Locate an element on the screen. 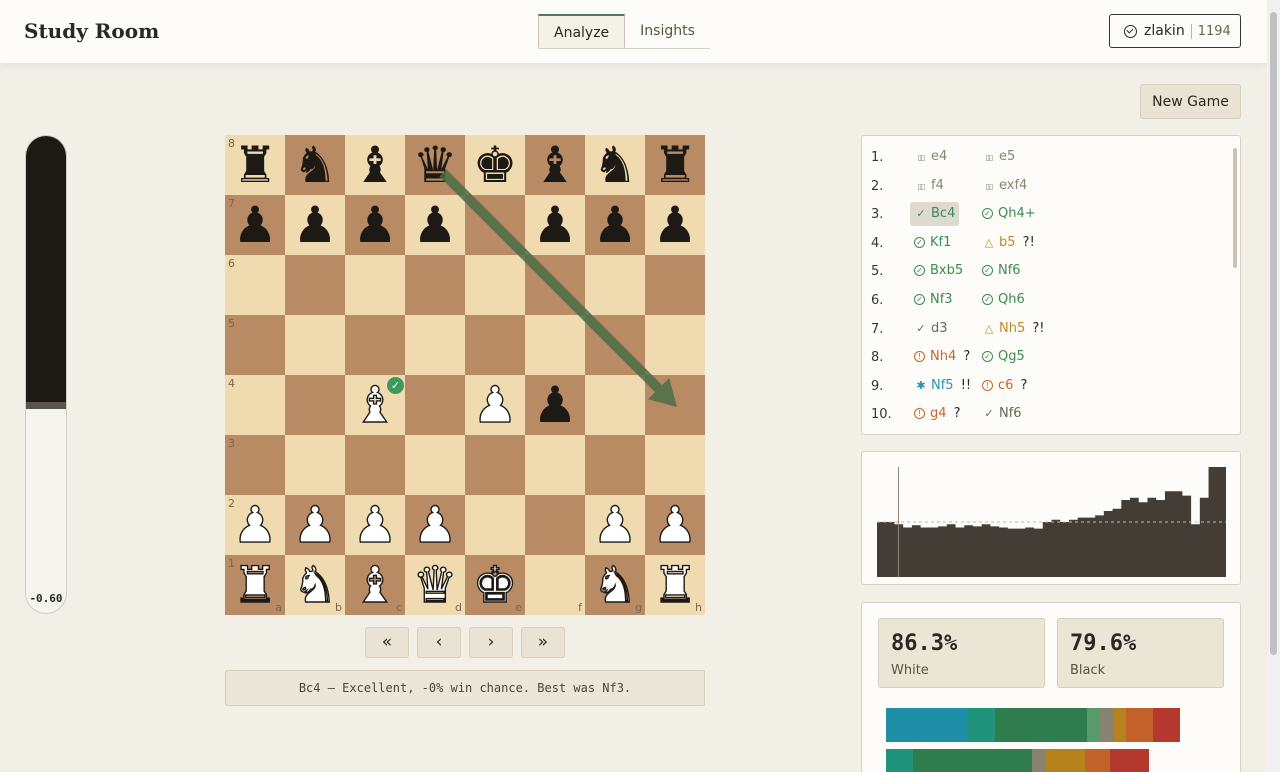 The height and width of the screenshot is (772, 1280). white-piece-a1: ♜ is located at coordinates (255, 585).